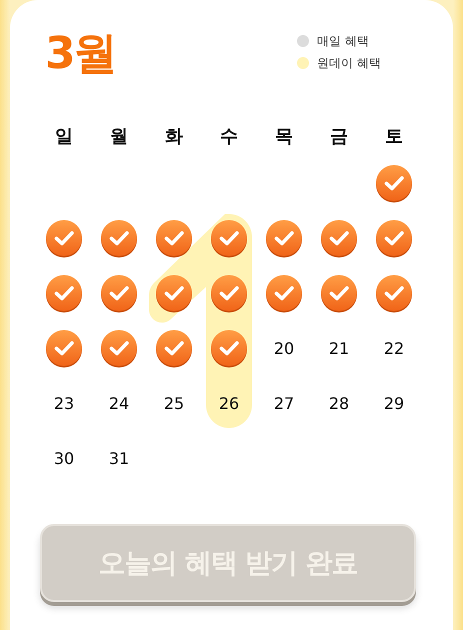 The image size is (463, 630). I want to click on day-number: 22, so click(394, 348).